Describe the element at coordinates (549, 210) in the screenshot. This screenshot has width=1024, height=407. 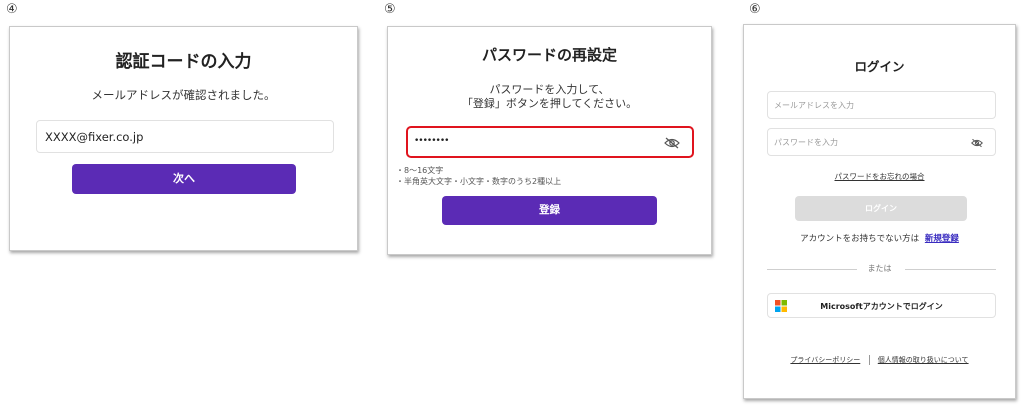
I see `register-button: 登録` at that location.